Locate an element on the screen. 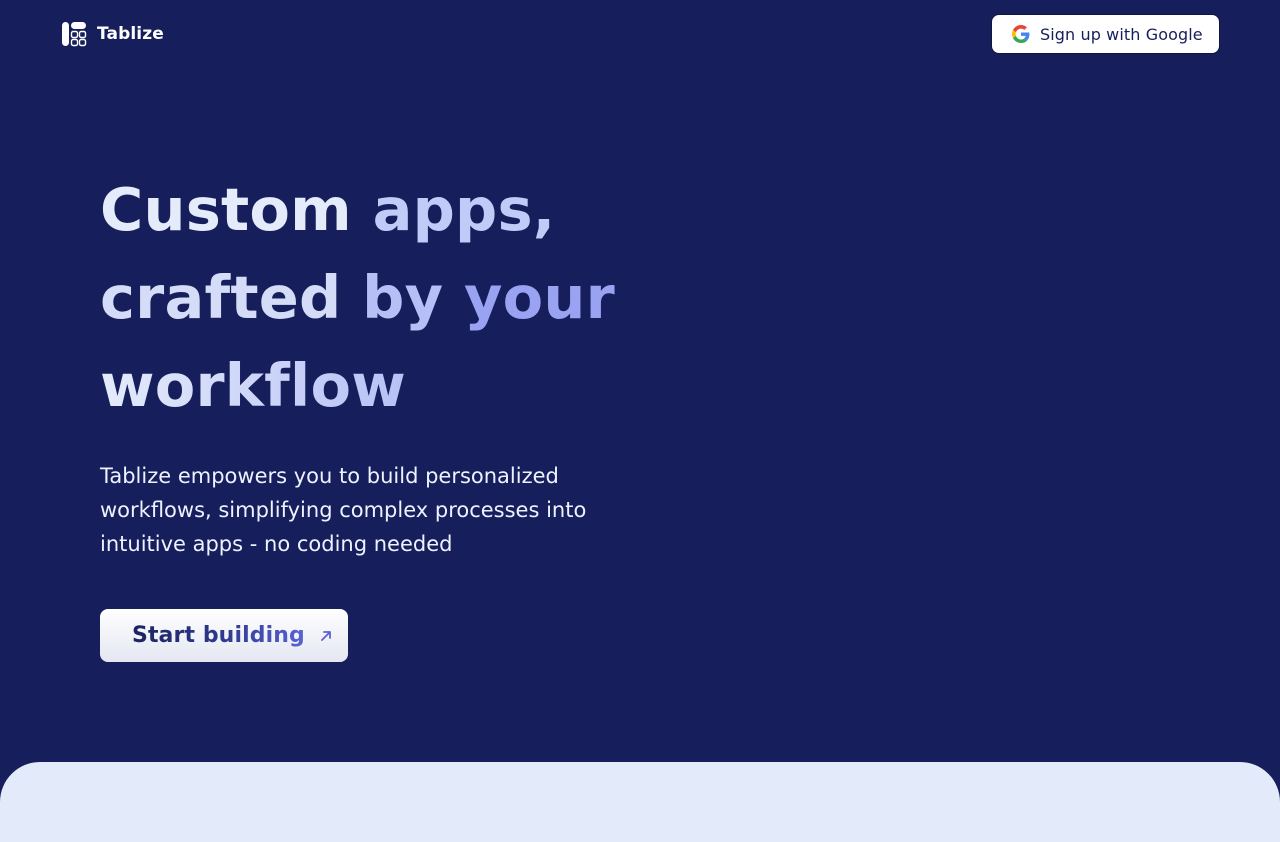 The height and width of the screenshot is (842, 1280). features-panel is located at coordinates (640, 802).